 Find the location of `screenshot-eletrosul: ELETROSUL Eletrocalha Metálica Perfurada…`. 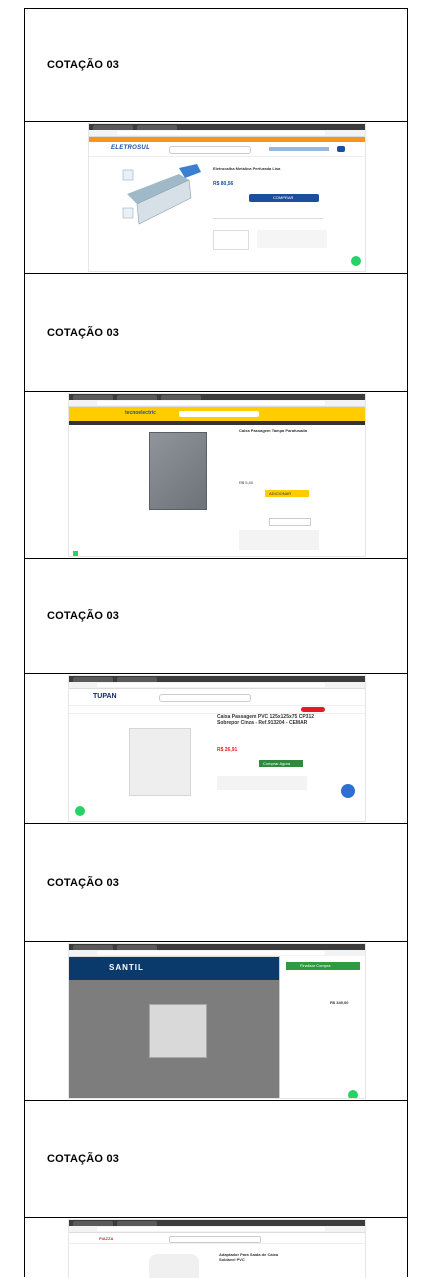

screenshot-eletrosul: ELETROSUL Eletrocalha Metálica Perfurada… is located at coordinates (227, 197).